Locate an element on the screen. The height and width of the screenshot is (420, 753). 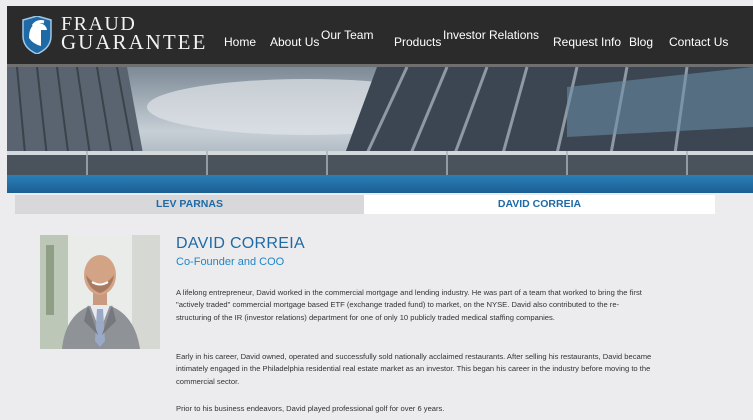
banner-accent-bar is located at coordinates (380, 184).